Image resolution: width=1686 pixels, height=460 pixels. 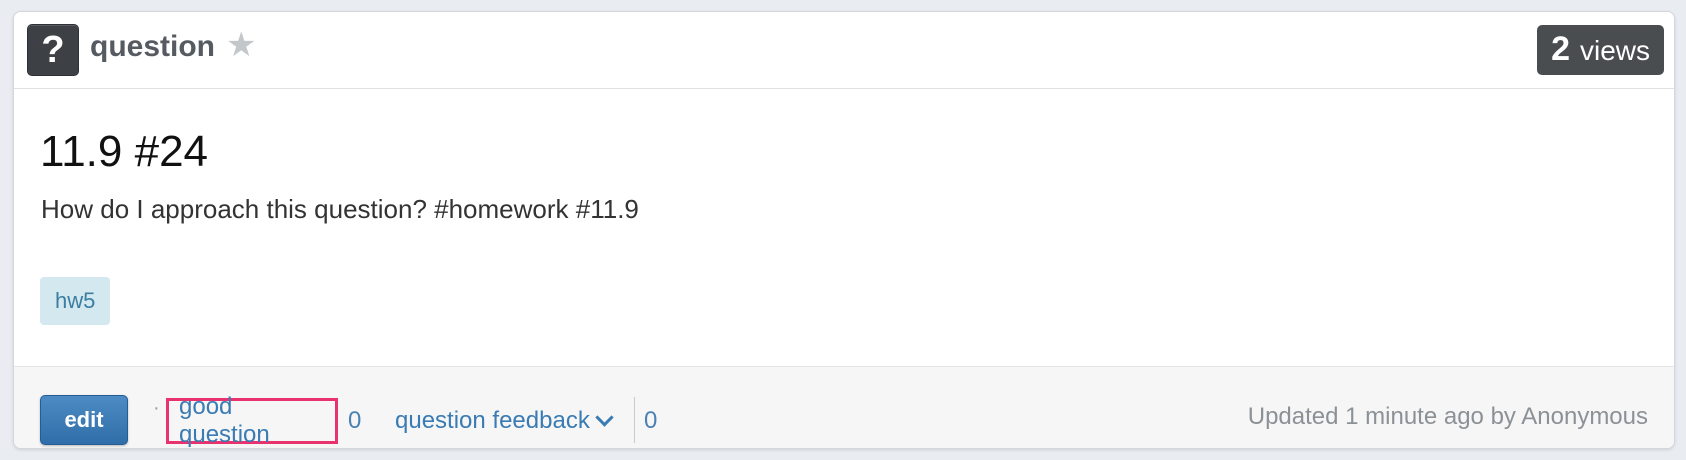 What do you see at coordinates (124, 151) in the screenshot?
I see `post-title: 11.9 #24` at bounding box center [124, 151].